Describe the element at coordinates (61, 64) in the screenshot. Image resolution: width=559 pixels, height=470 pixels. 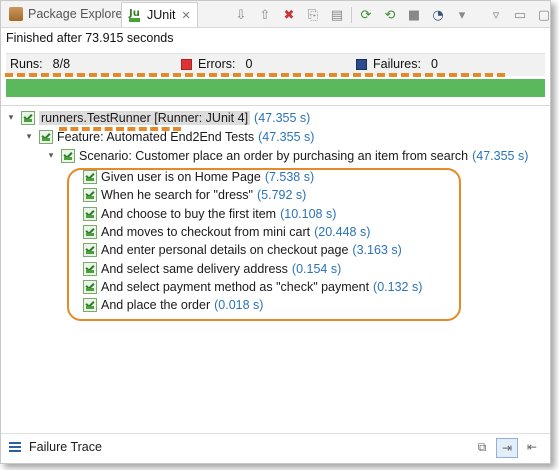
I see `runs-value: 8/8` at that location.